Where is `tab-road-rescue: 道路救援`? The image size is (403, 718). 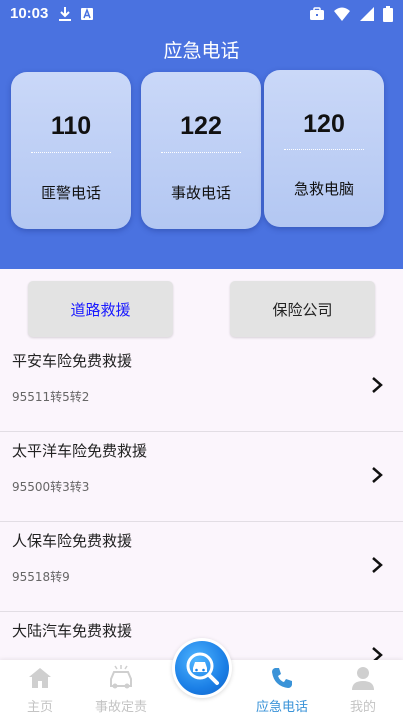 tab-road-rescue: 道路救援 is located at coordinates (100, 309).